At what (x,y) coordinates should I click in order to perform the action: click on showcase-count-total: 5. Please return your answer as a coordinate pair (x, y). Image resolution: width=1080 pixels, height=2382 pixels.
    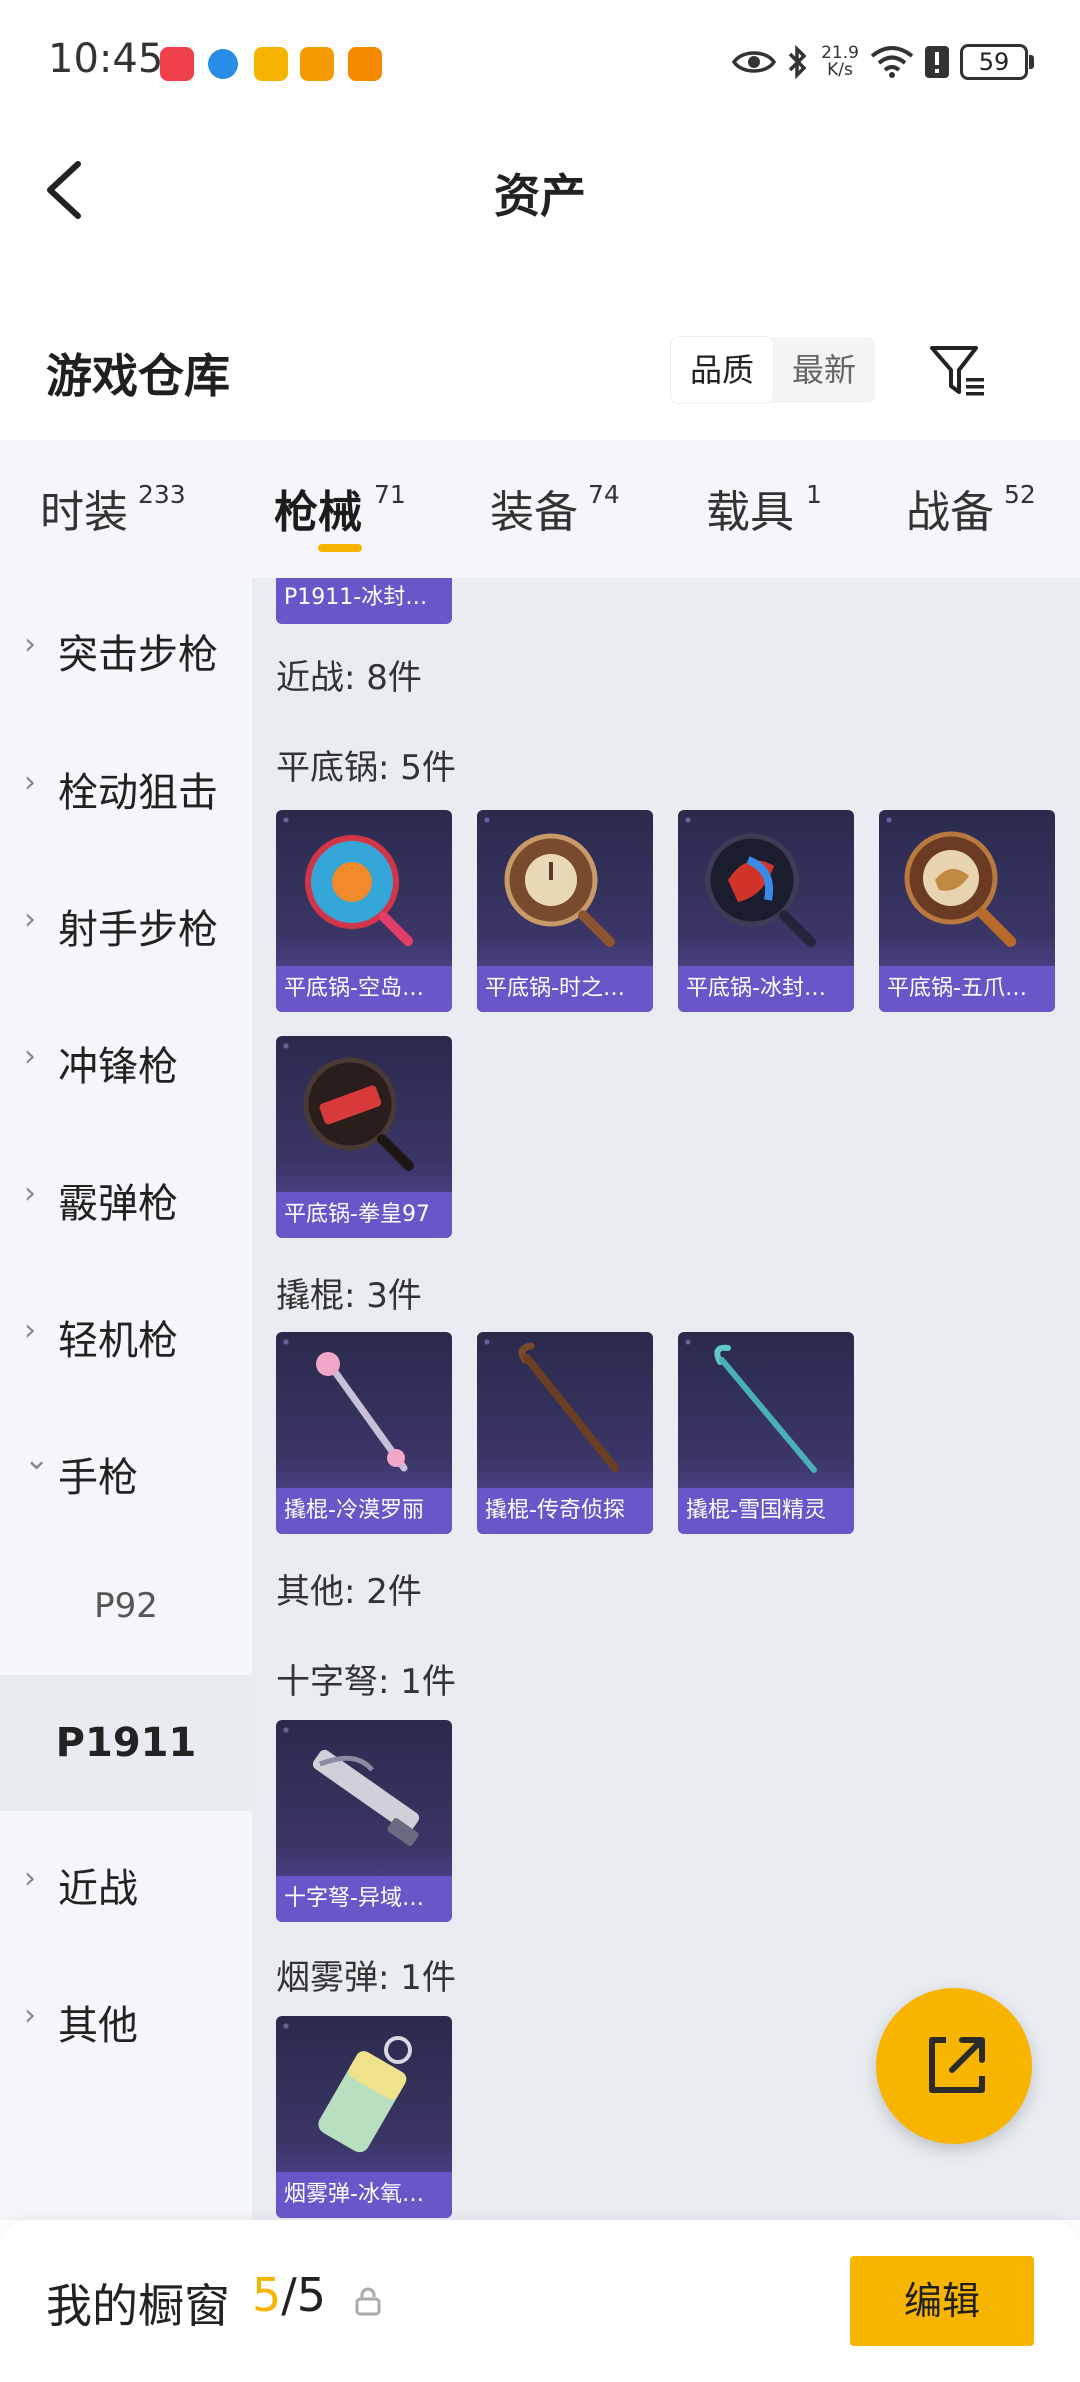
    Looking at the image, I should click on (311, 2295).